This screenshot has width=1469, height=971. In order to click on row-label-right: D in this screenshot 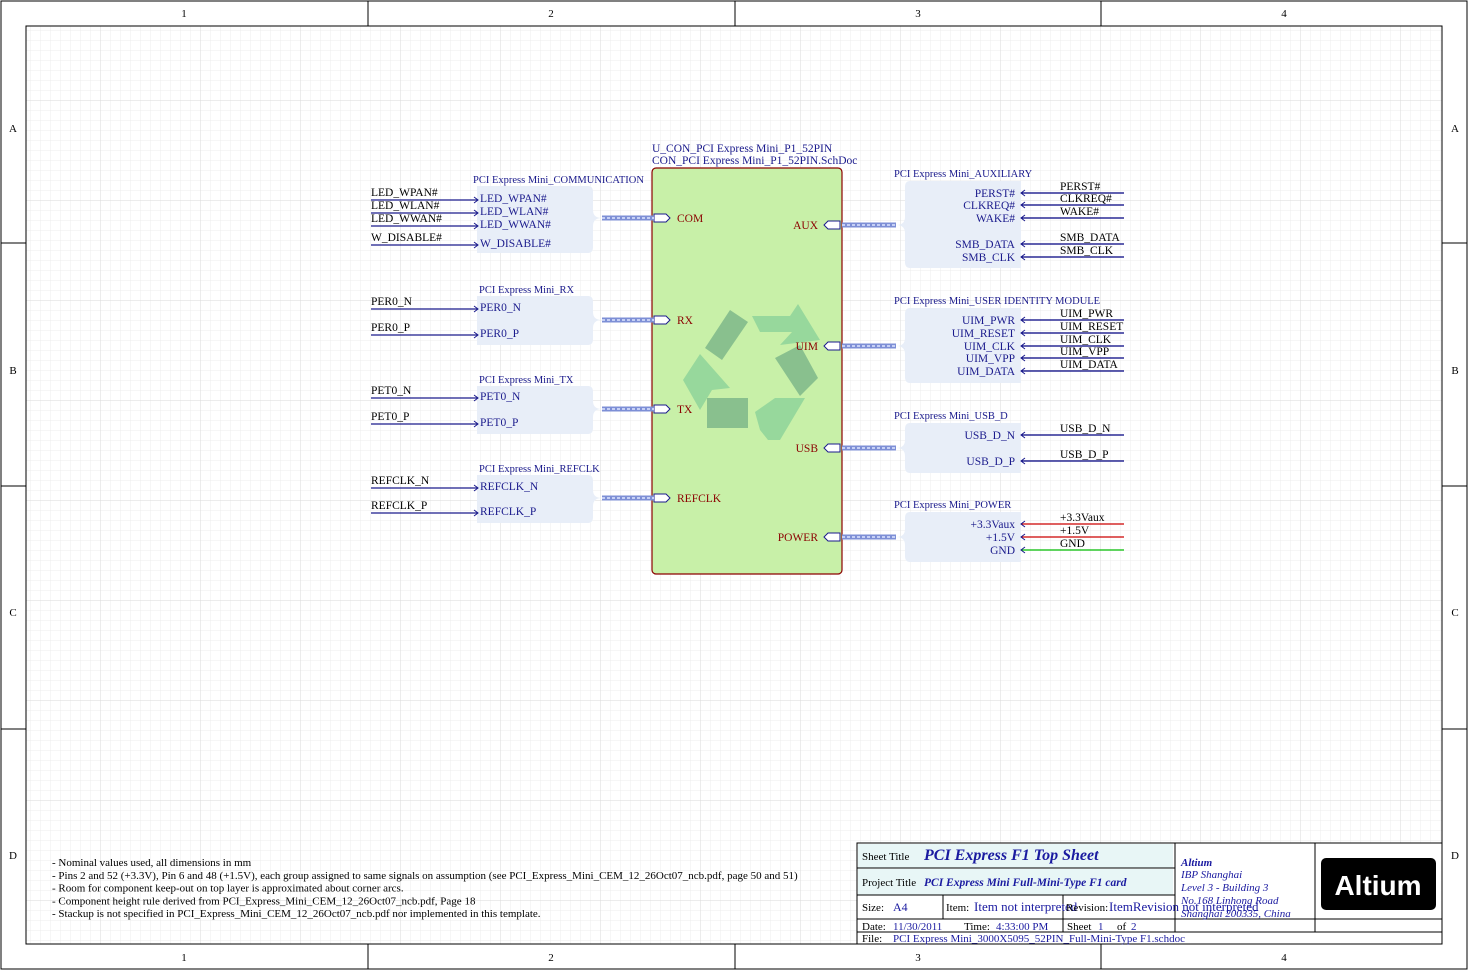, I will do `click(1455, 856)`.